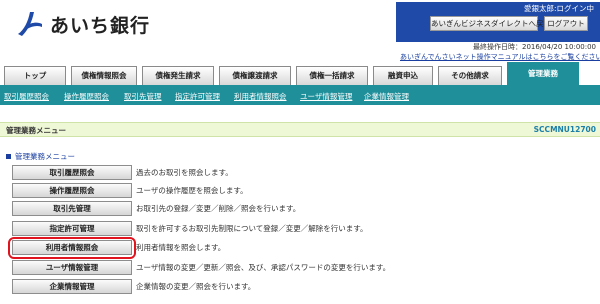 Image resolution: width=600 pixels, height=304 pixels. I want to click on subnav-user-info-inquiry: 利用者情報照会, so click(260, 96).